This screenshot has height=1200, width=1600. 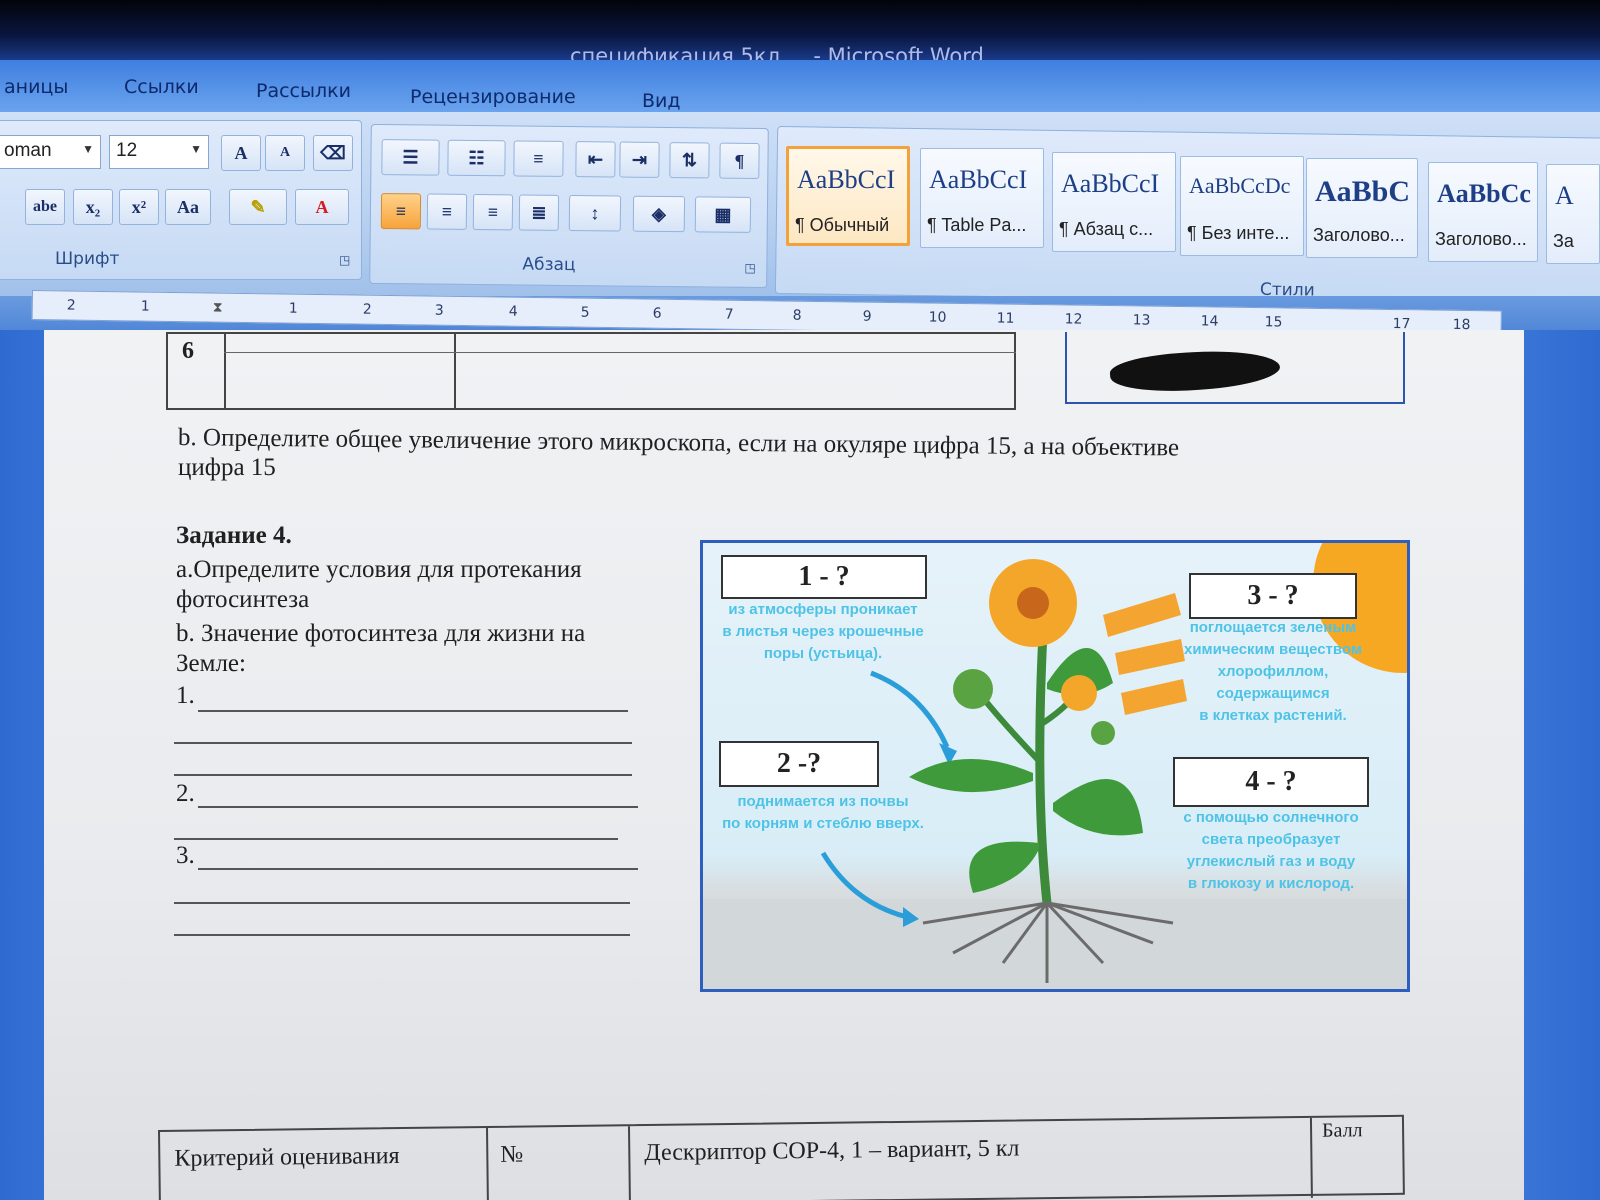 What do you see at coordinates (333, 153) in the screenshot?
I see `clear-formatting-button: ⌫` at bounding box center [333, 153].